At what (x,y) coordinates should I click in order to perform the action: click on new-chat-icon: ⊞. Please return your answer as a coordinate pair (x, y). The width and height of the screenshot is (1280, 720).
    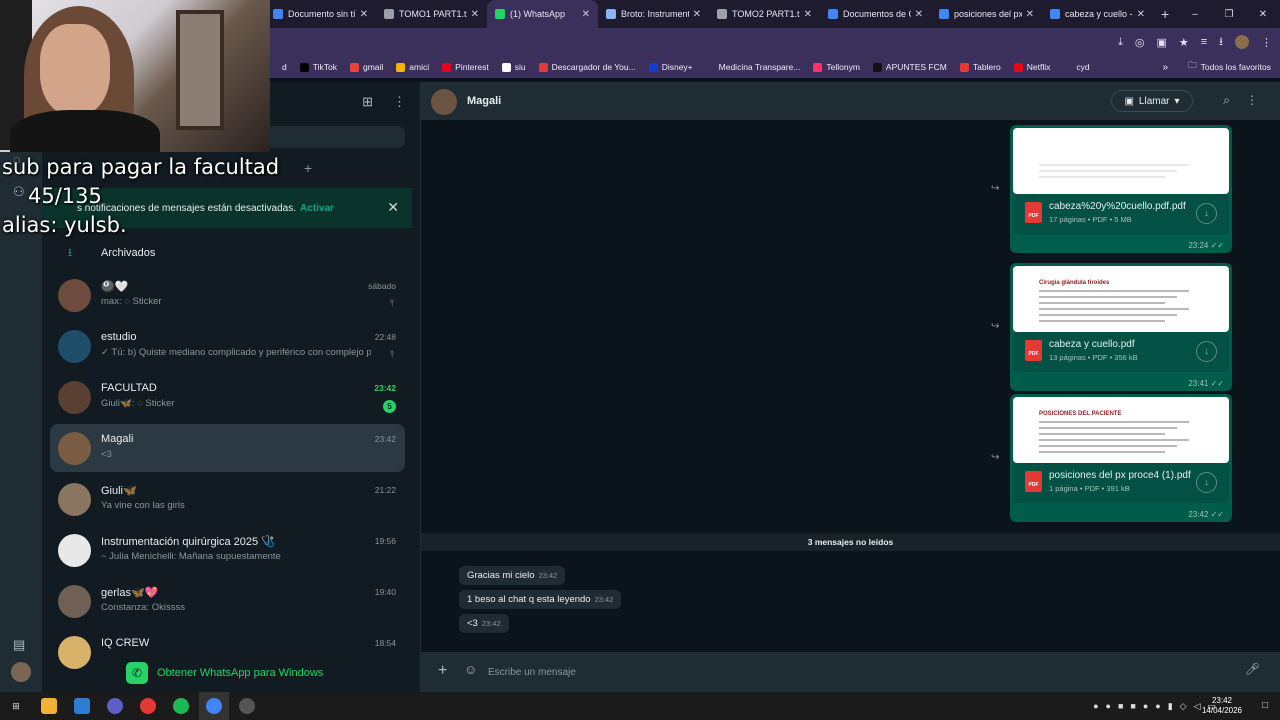
    Looking at the image, I should click on (367, 102).